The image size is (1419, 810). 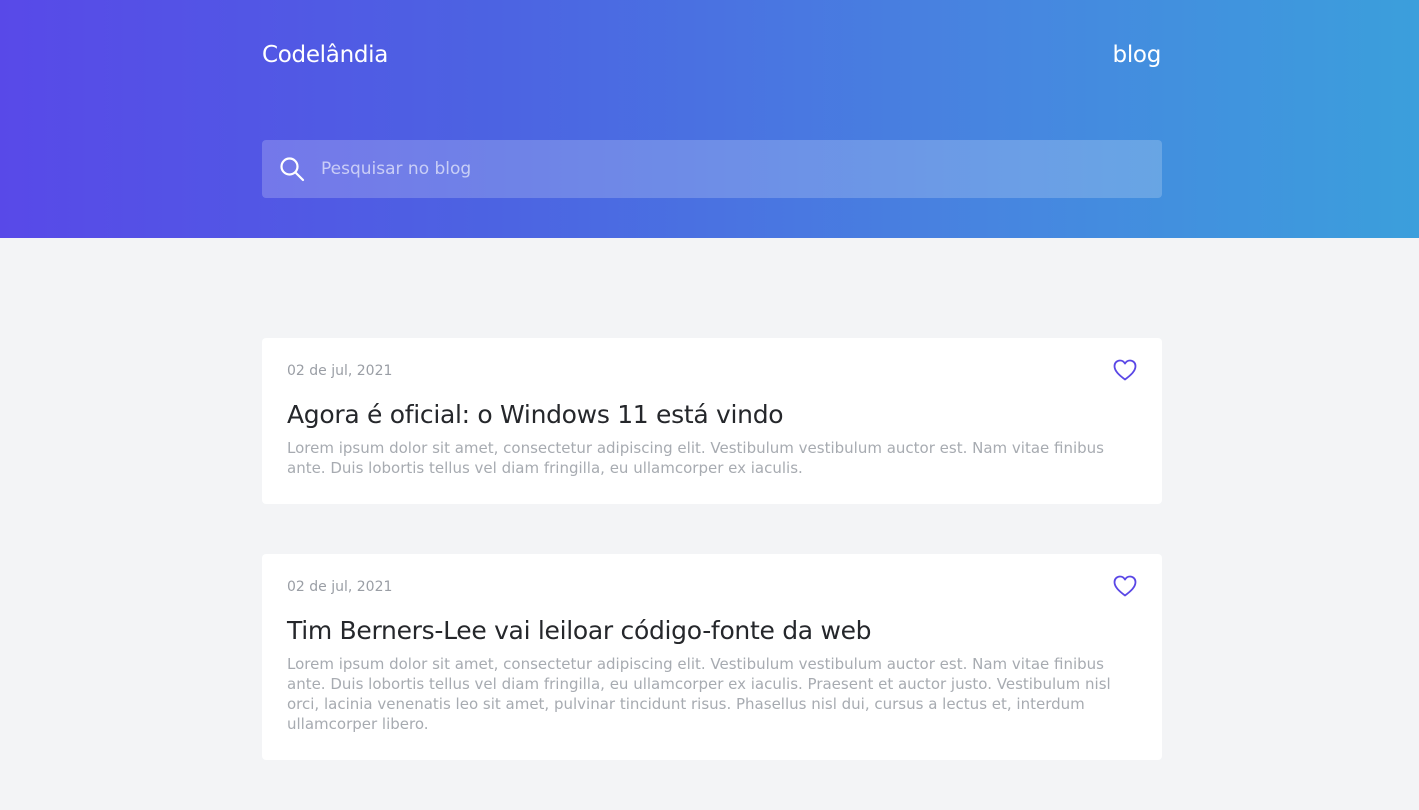 I want to click on nav-link-blog: blog, so click(x=1137, y=55).